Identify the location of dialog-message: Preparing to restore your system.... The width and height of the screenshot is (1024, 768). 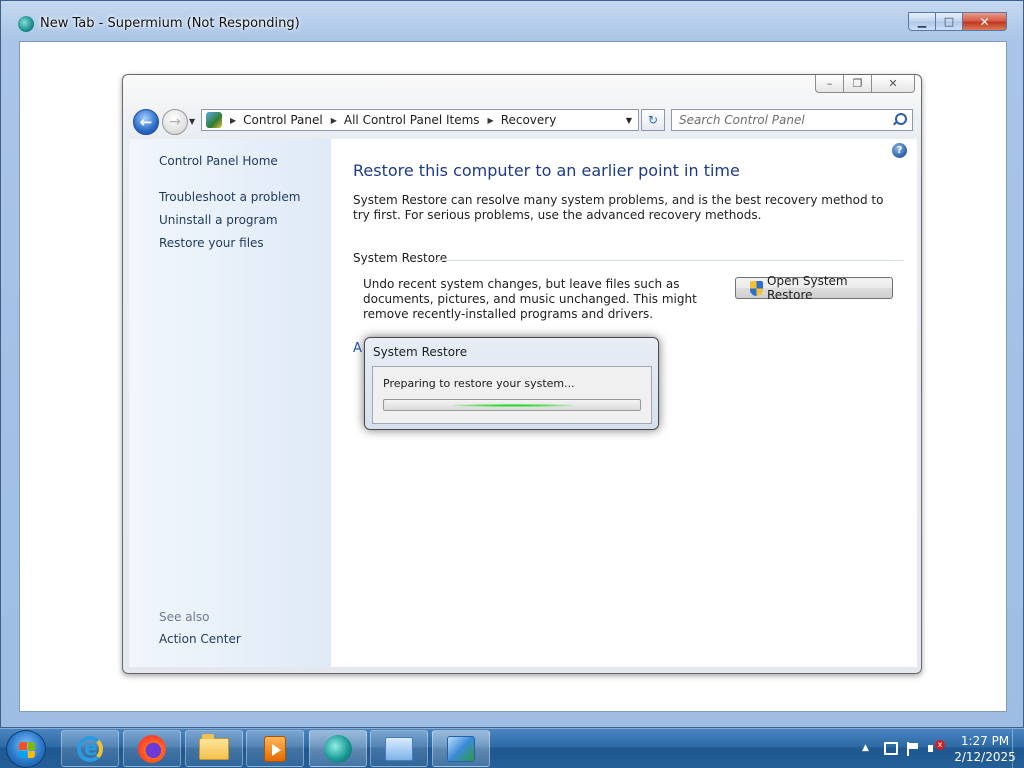
(479, 383).